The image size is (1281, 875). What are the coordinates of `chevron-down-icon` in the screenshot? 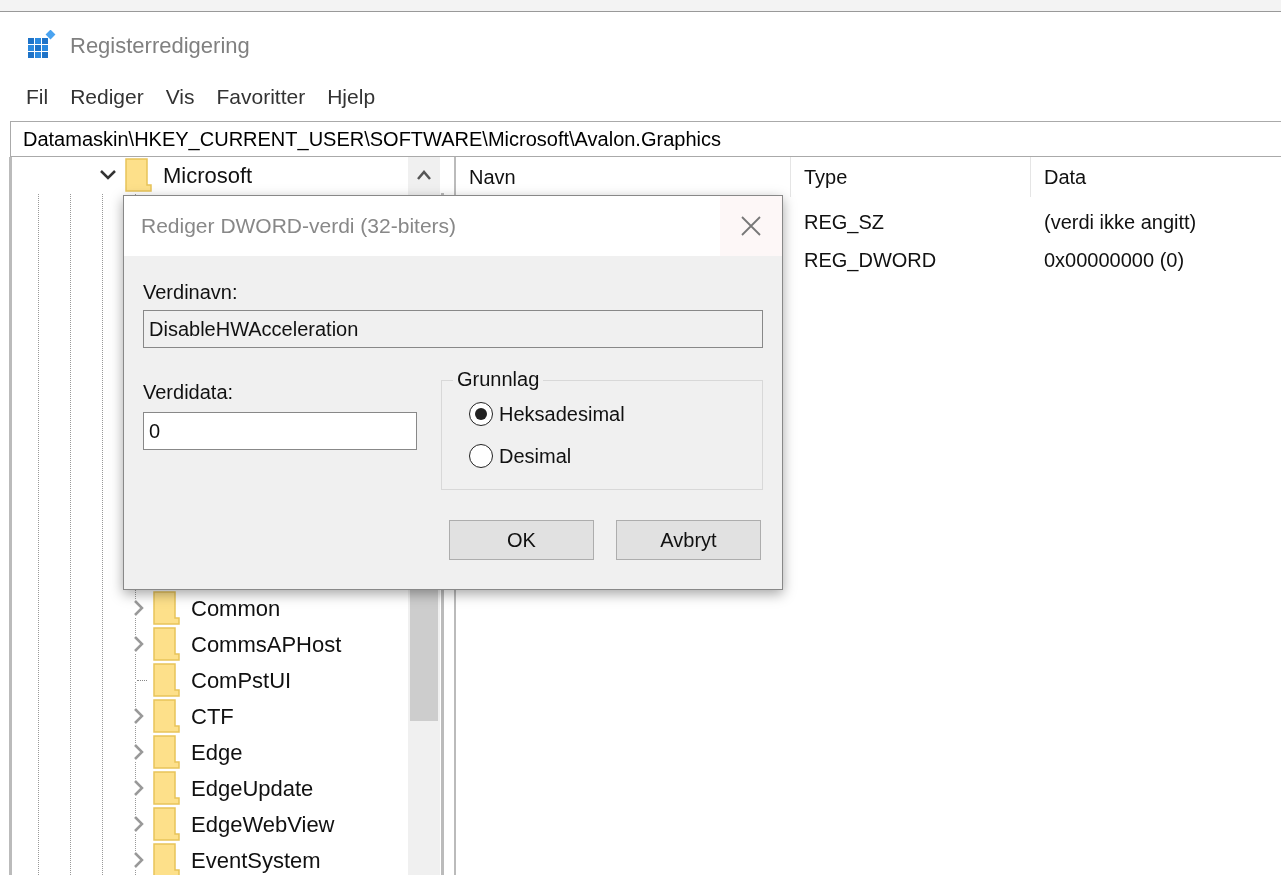 It's located at (108, 175).